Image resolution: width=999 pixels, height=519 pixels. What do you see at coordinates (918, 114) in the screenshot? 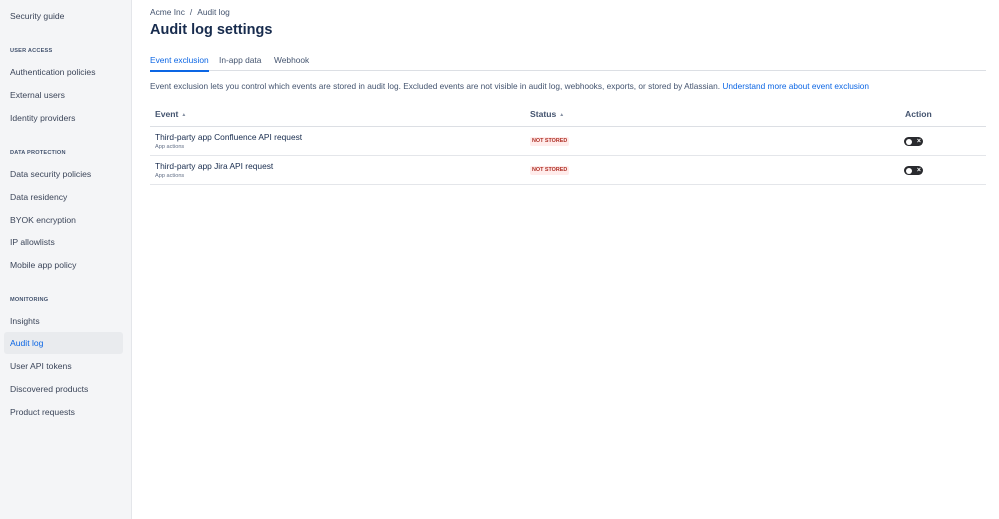
I see `column-header-action: Action` at bounding box center [918, 114].